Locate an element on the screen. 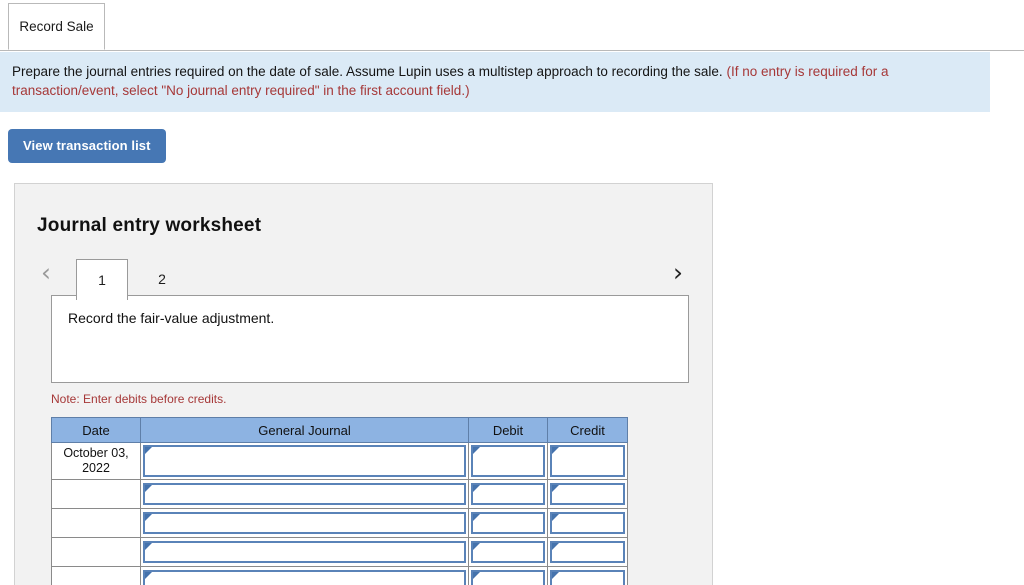  tab-record-sale: Record Sale is located at coordinates (56, 26).